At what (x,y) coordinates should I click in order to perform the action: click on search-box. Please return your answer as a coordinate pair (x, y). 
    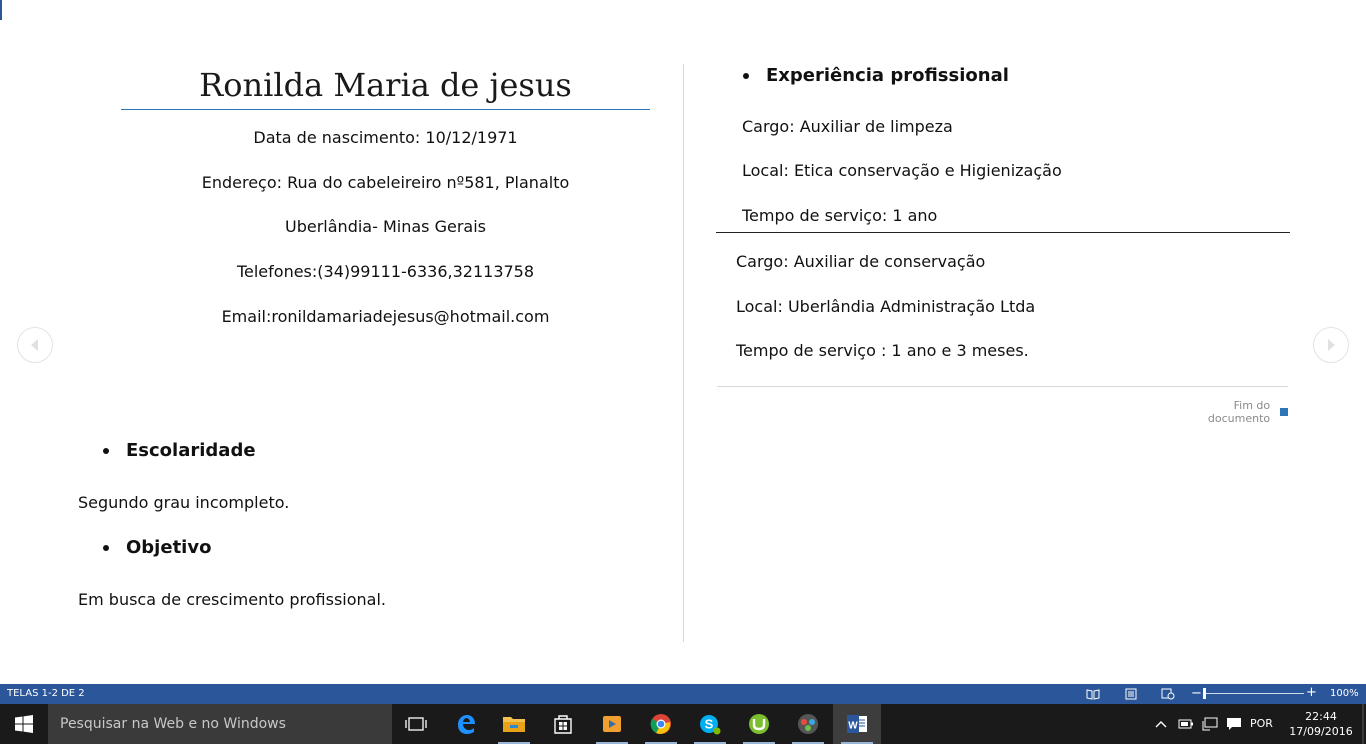
    Looking at the image, I should click on (220, 724).